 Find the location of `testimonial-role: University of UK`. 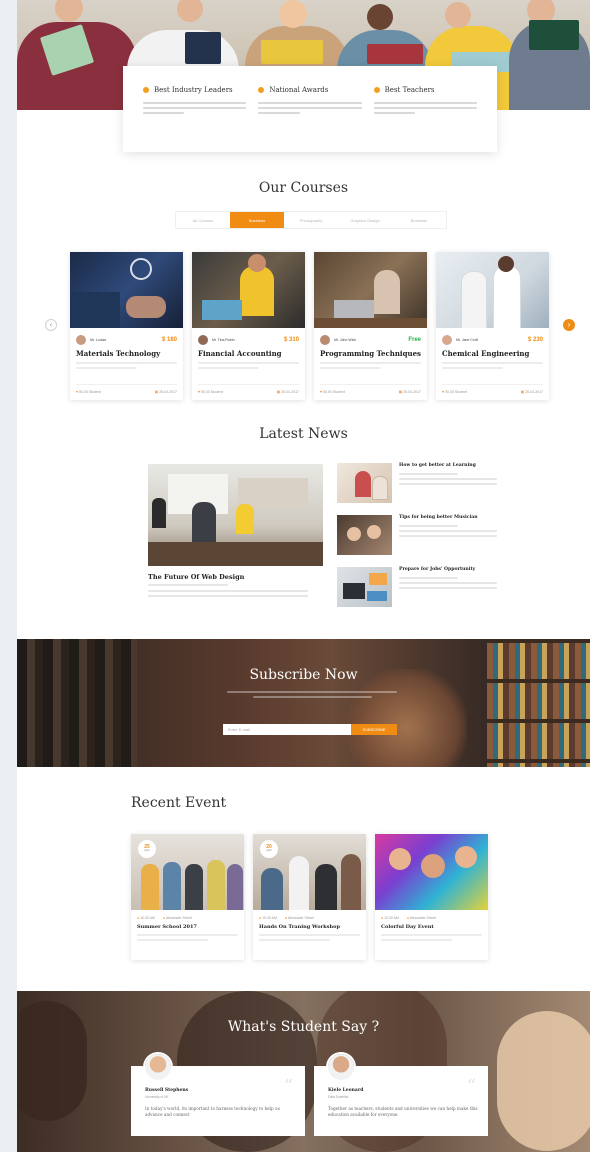

testimonial-role: University of UK is located at coordinates (157, 1097).